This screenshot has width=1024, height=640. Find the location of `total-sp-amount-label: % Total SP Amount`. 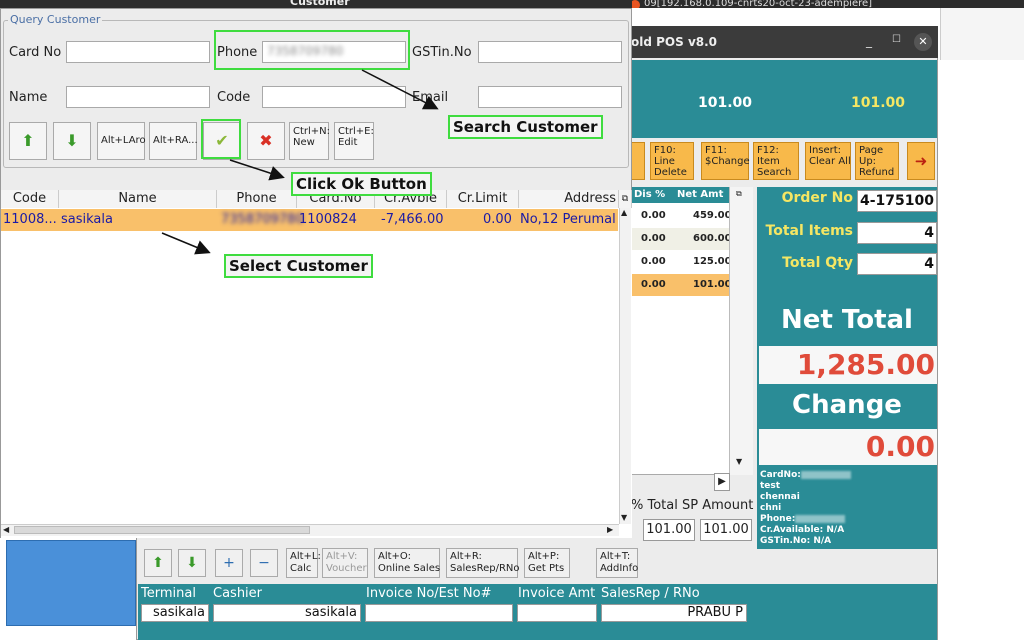

total-sp-amount-label: % Total SP Amount is located at coordinates (692, 505).